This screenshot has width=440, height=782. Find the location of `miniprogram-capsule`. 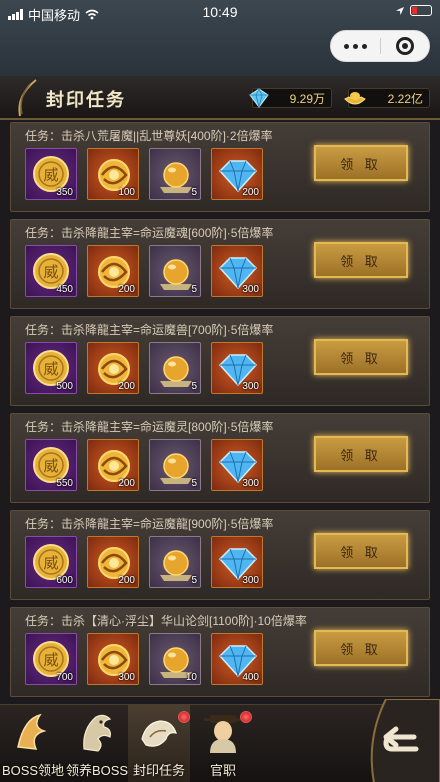

miniprogram-capsule is located at coordinates (380, 46).